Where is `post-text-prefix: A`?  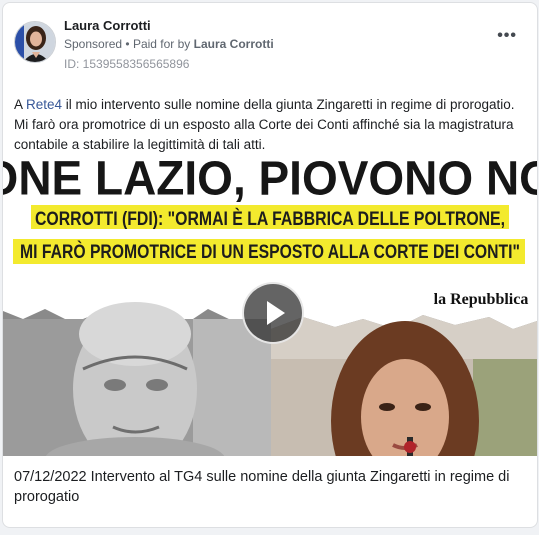 post-text-prefix: A is located at coordinates (20, 104).